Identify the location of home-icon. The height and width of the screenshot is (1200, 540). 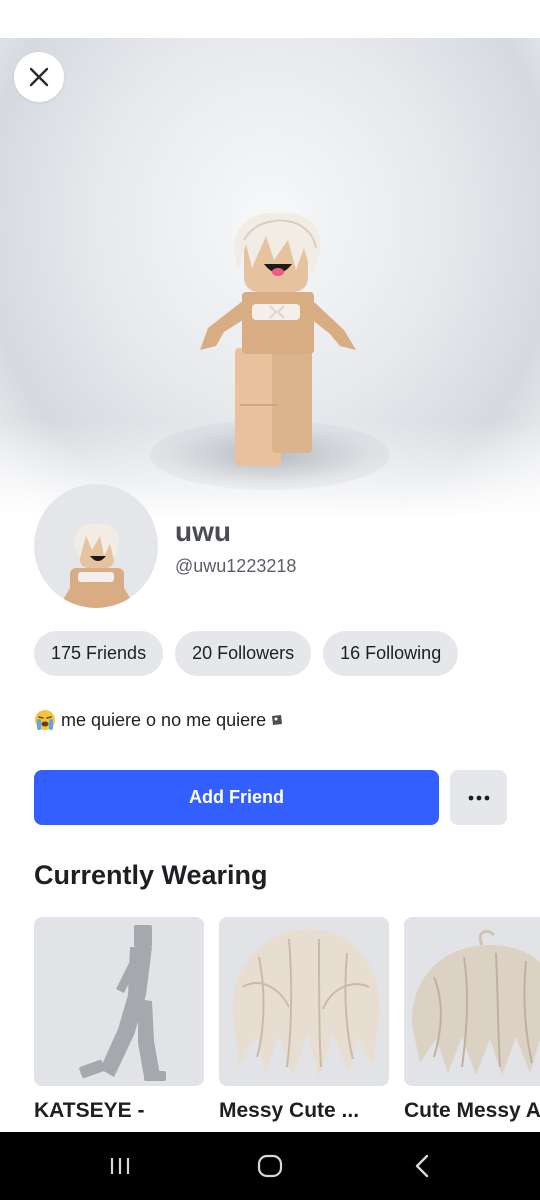
(270, 1166).